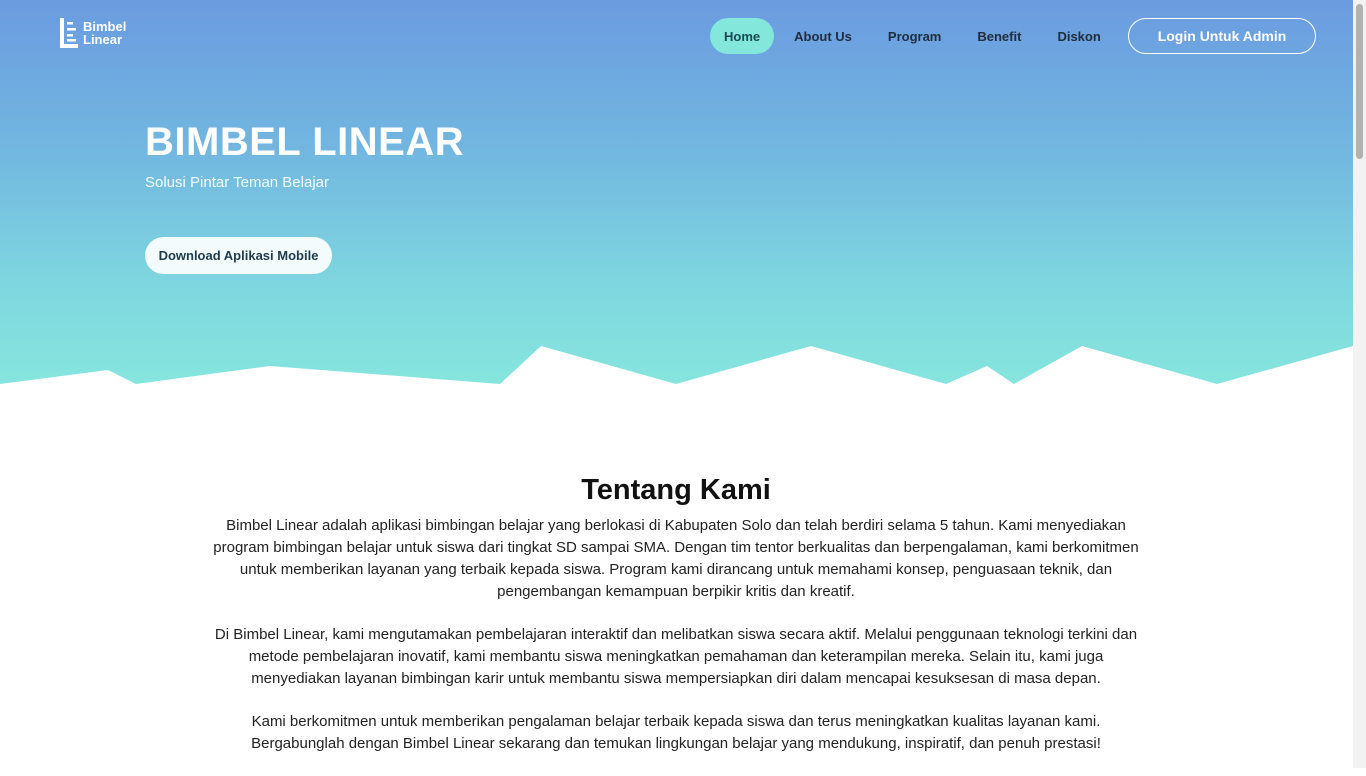 The image size is (1366, 776). I want to click on brand-name: Bimbel Linear, so click(104, 33).